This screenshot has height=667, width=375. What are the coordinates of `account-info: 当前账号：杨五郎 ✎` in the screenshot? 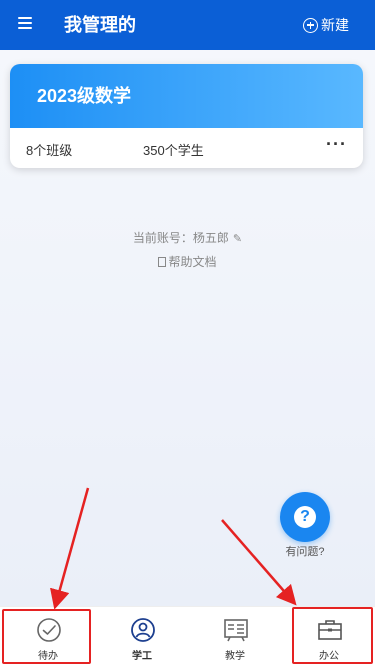 It's located at (187, 237).